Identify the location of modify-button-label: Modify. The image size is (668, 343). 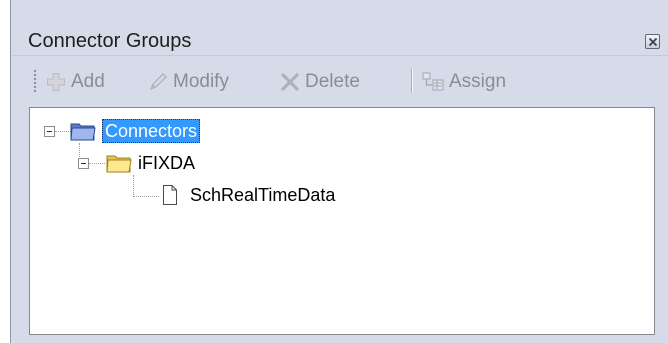
(201, 81).